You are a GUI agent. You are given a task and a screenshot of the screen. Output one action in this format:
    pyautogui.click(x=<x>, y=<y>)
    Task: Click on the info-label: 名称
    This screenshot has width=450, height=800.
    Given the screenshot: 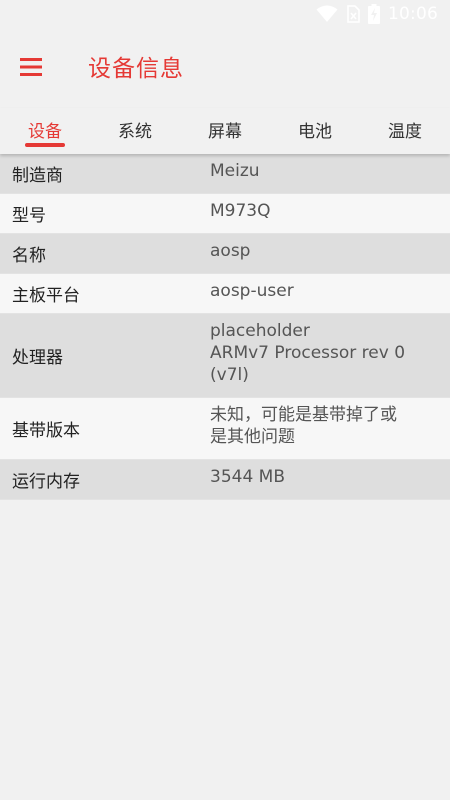 What is the action you would take?
    pyautogui.click(x=29, y=256)
    